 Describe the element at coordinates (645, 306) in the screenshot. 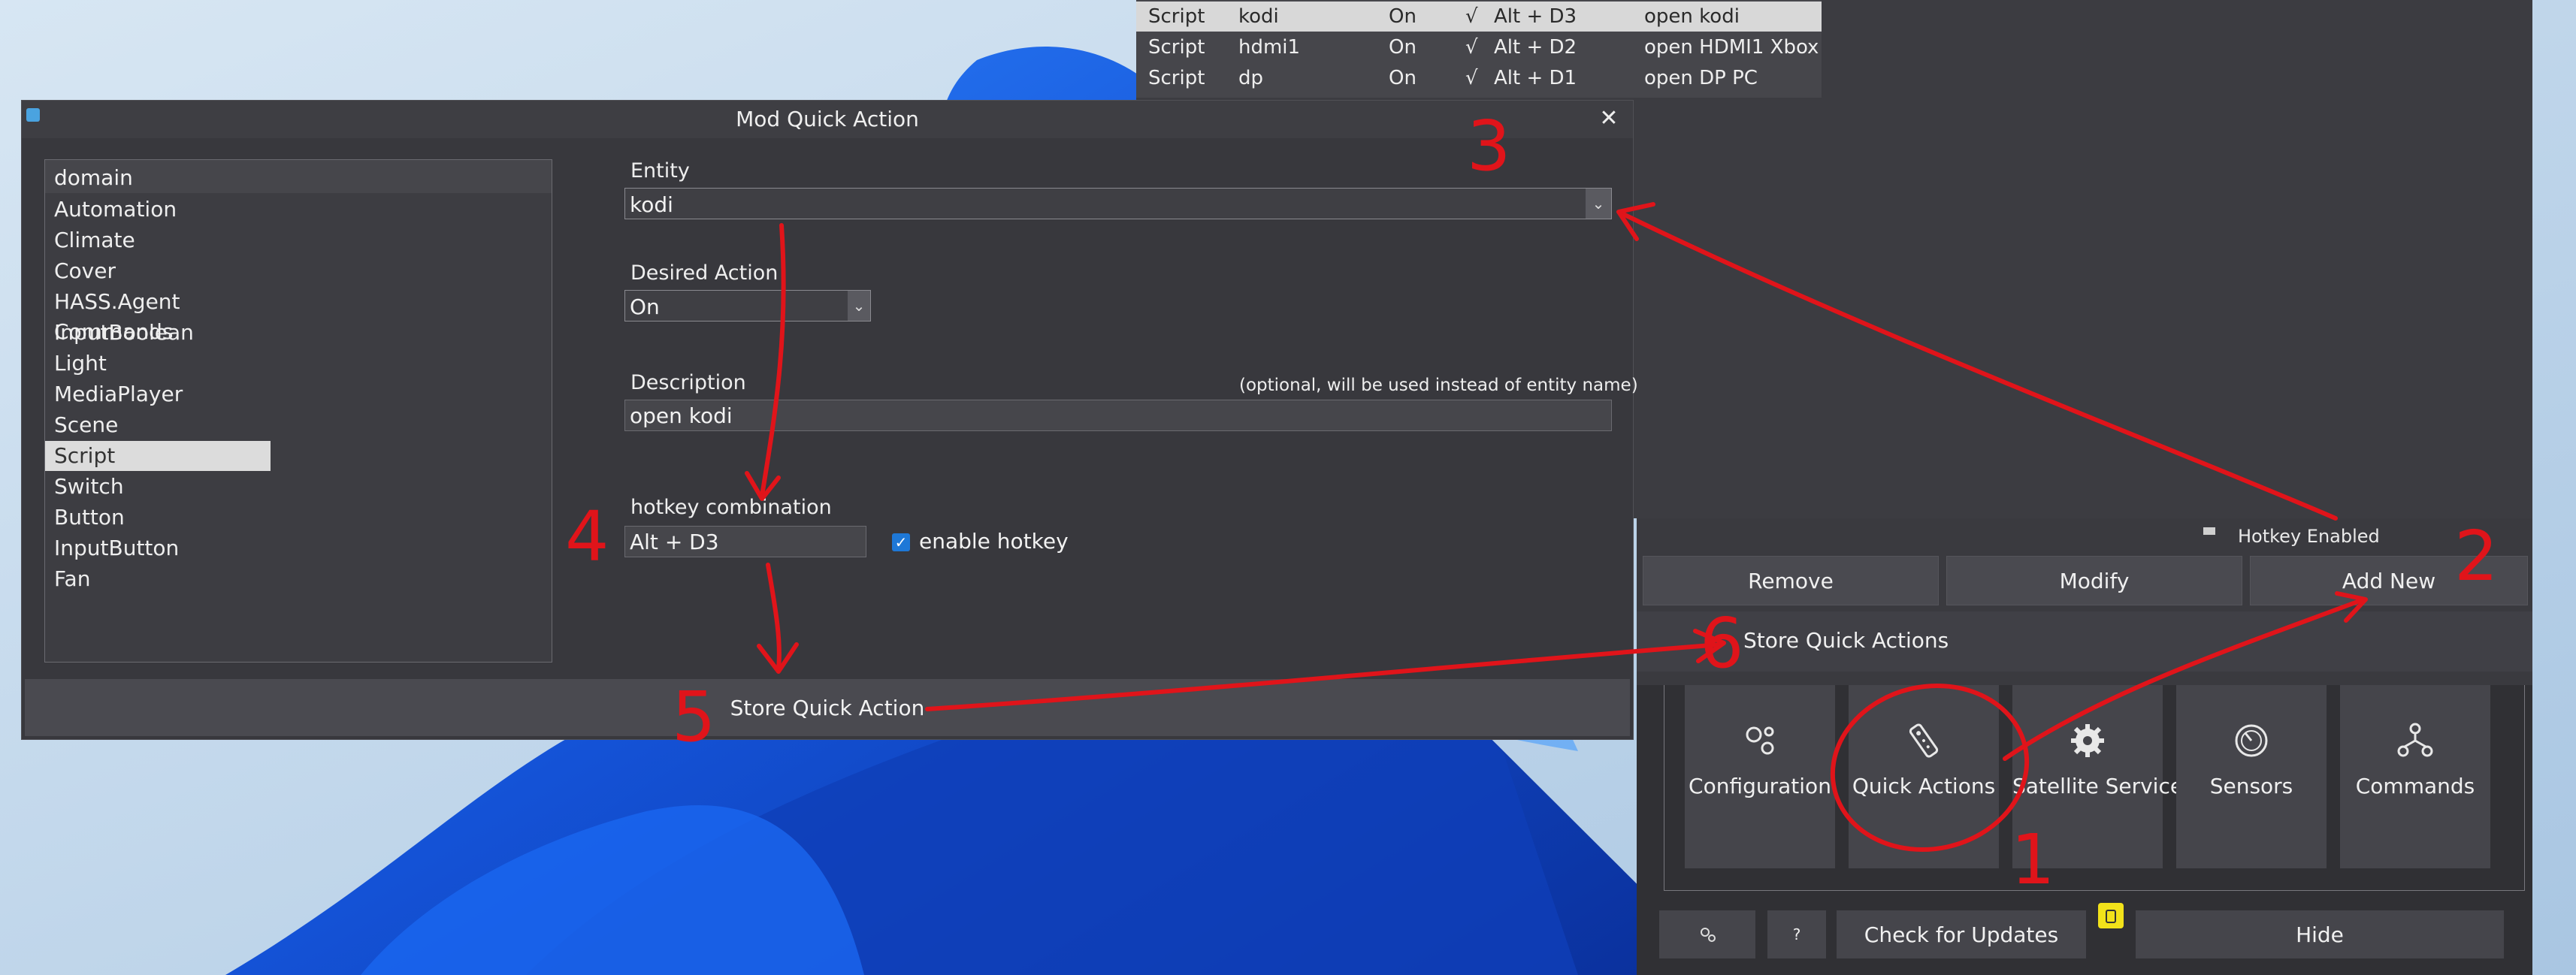

I see `desired-action-value: On` at that location.